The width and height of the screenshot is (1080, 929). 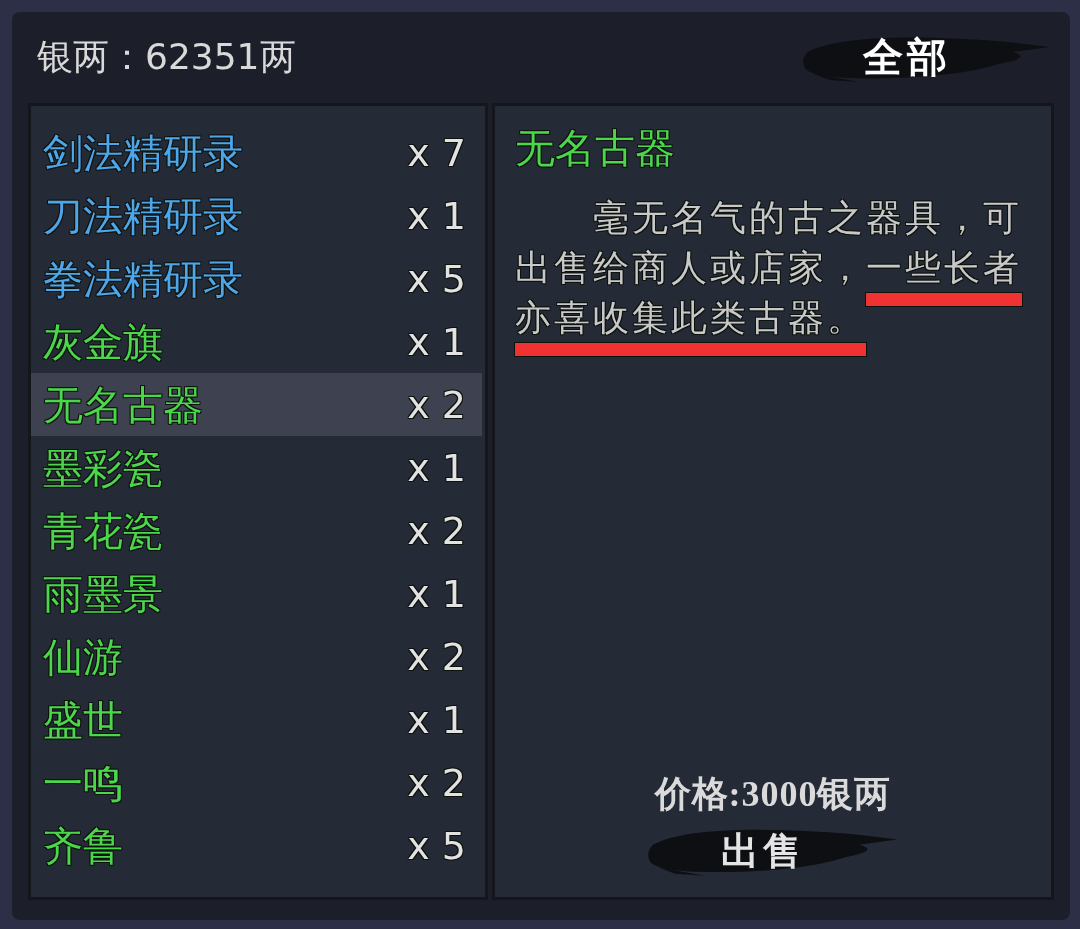 What do you see at coordinates (256, 404) in the screenshot?
I see `item-row: 无名古器 x 2` at bounding box center [256, 404].